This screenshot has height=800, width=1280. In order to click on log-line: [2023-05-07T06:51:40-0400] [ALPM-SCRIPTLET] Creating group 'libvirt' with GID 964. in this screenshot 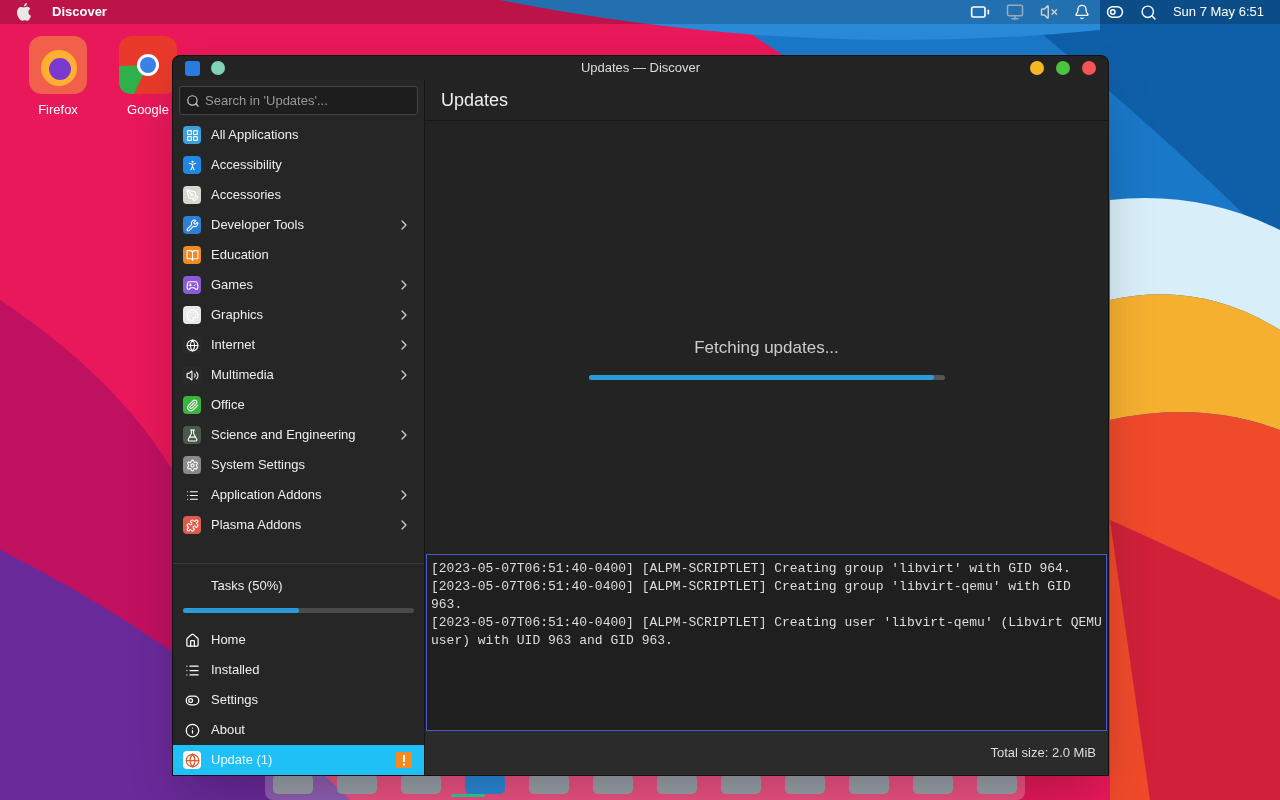, I will do `click(751, 569)`.